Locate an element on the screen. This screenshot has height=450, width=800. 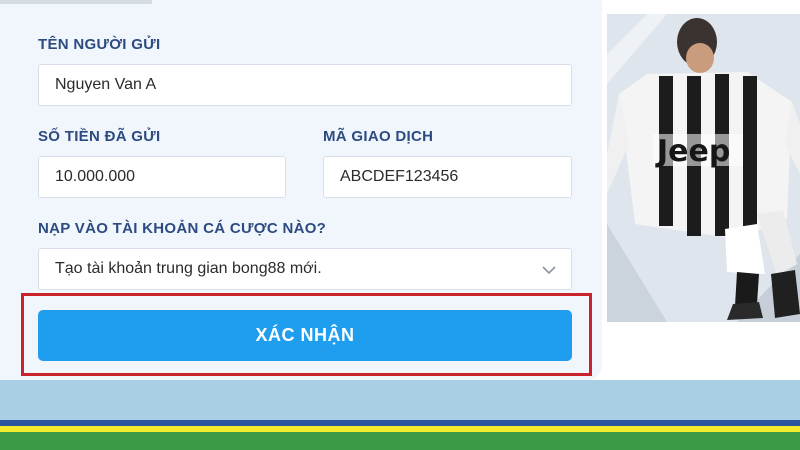
sender-name-label: TÊN NGƯỜI GỬI is located at coordinates (99, 44).